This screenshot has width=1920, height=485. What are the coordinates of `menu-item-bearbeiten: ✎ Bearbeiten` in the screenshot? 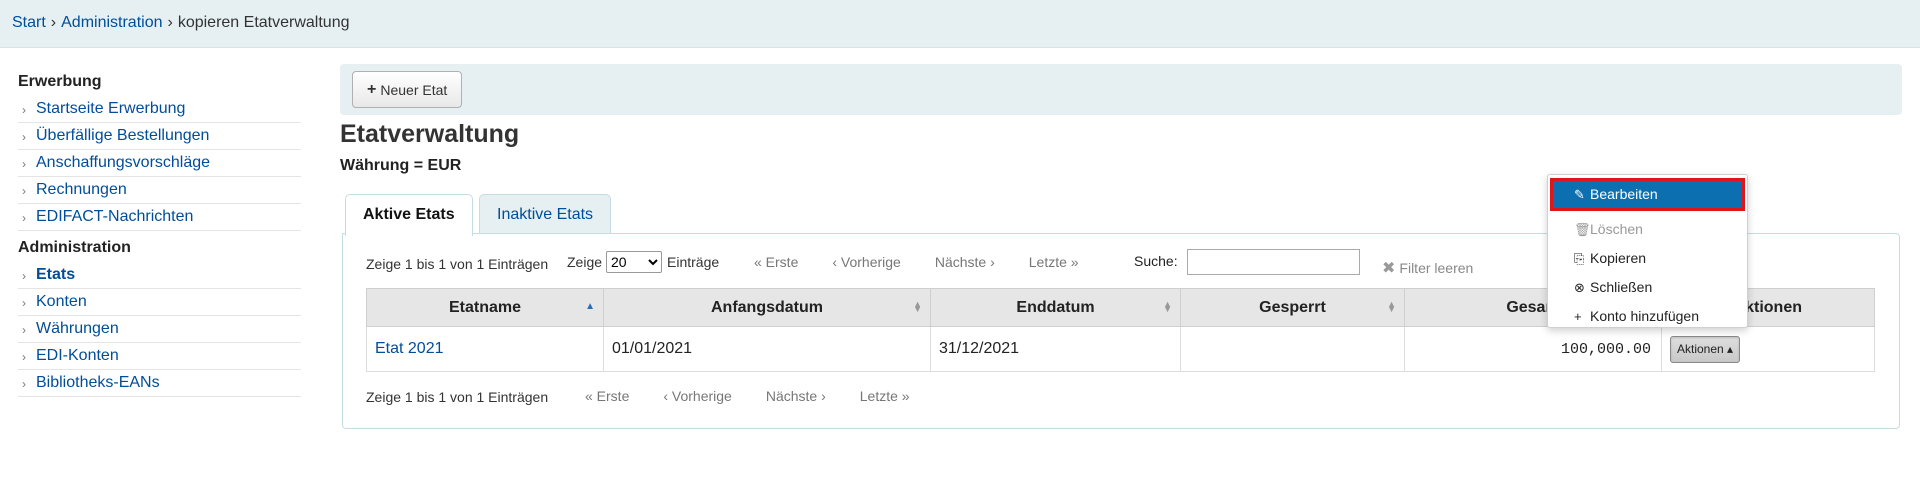 It's located at (1647, 194).